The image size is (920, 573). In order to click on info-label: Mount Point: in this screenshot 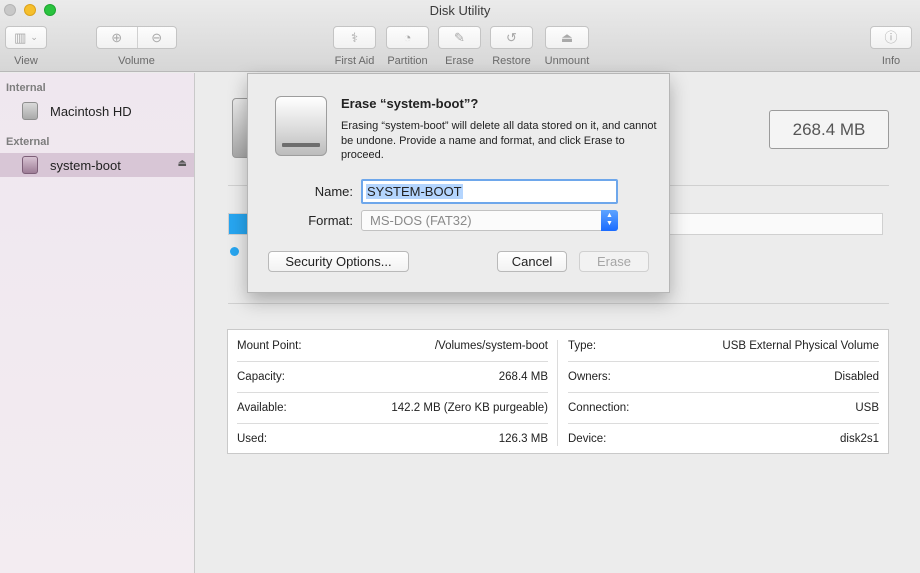, I will do `click(269, 346)`.